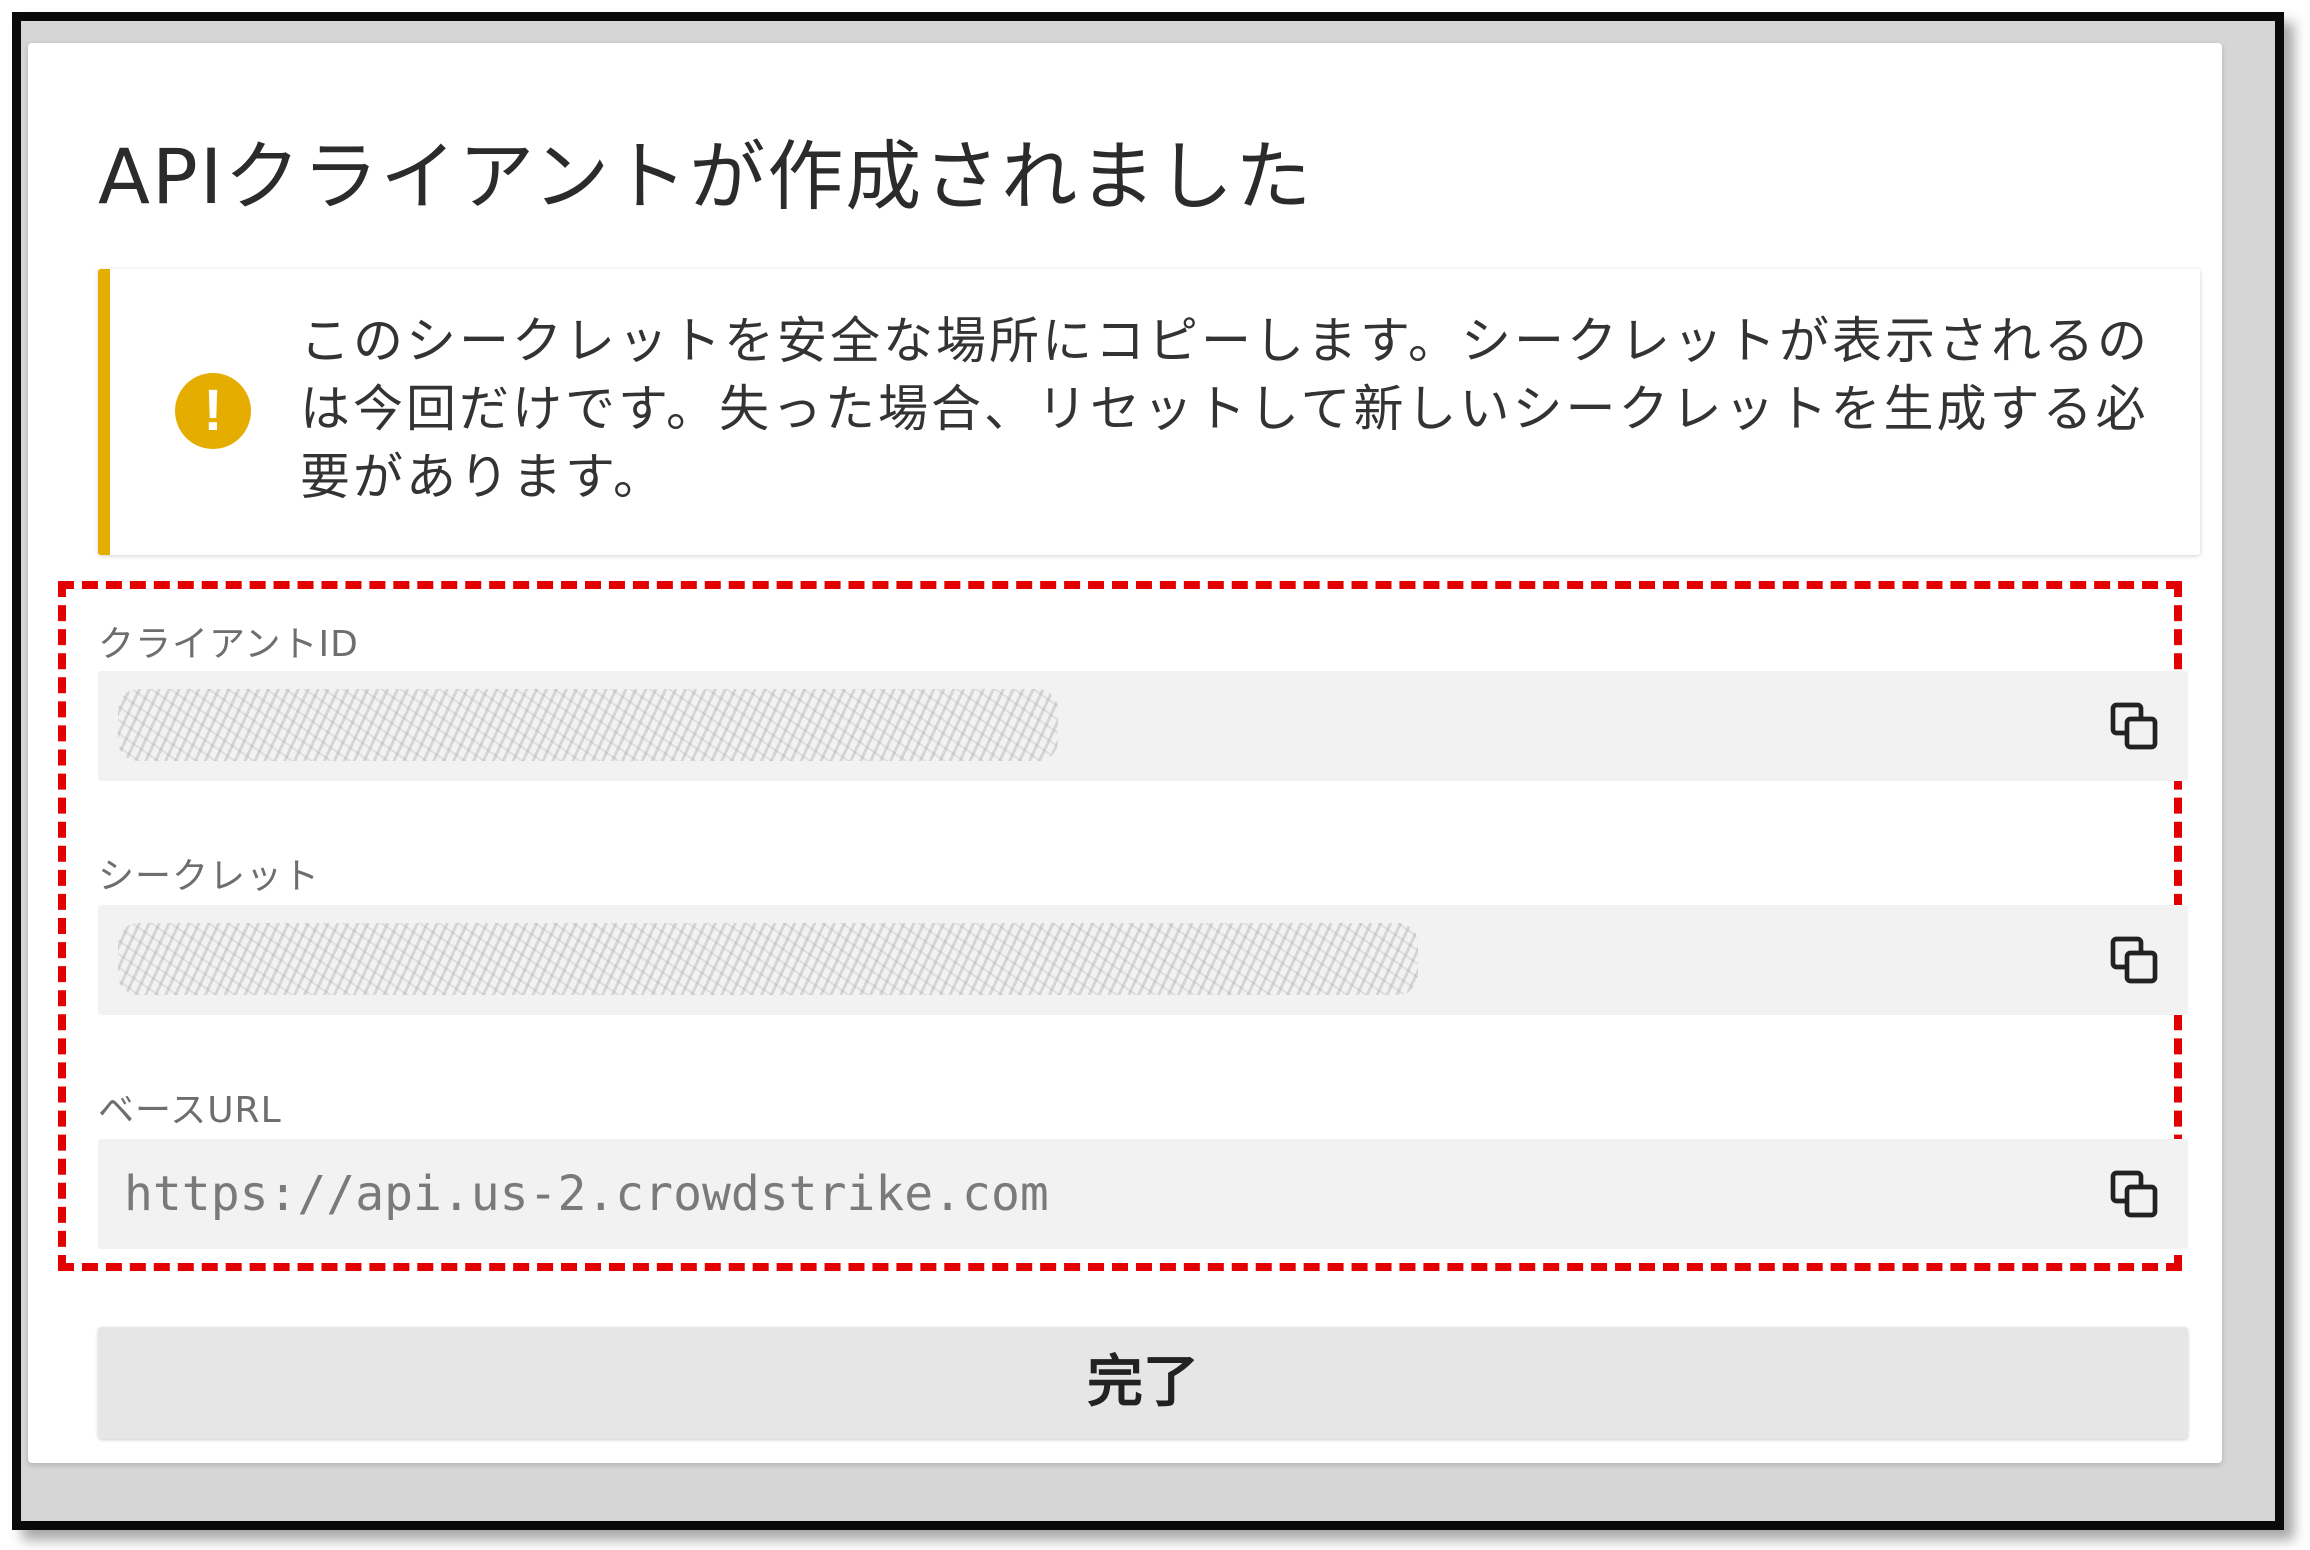 Image resolution: width=2310 pixels, height=1550 pixels. Describe the element at coordinates (190, 1110) in the screenshot. I see `base-url-label: ベースURL` at that location.